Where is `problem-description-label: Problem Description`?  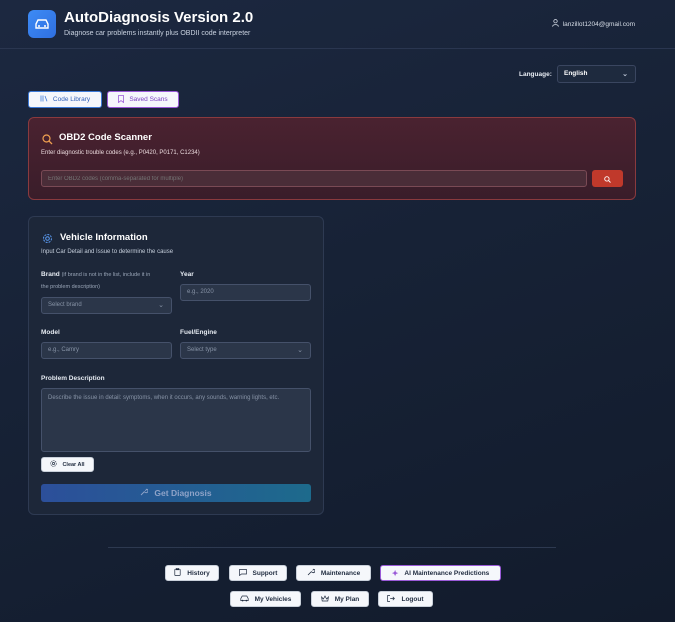
problem-description-label: Problem Description is located at coordinates (73, 378).